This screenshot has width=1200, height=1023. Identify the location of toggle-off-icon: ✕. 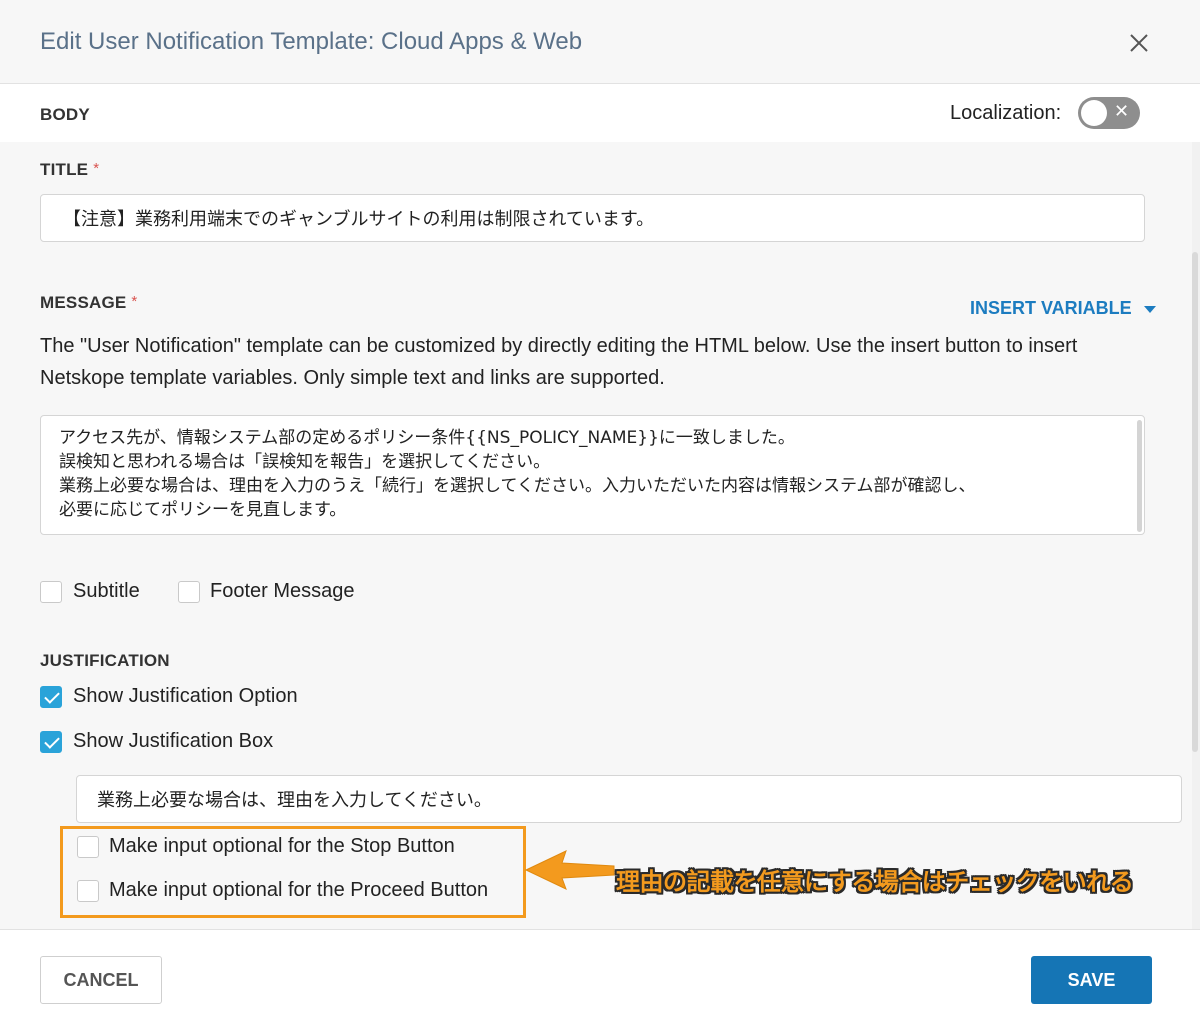
(1122, 111).